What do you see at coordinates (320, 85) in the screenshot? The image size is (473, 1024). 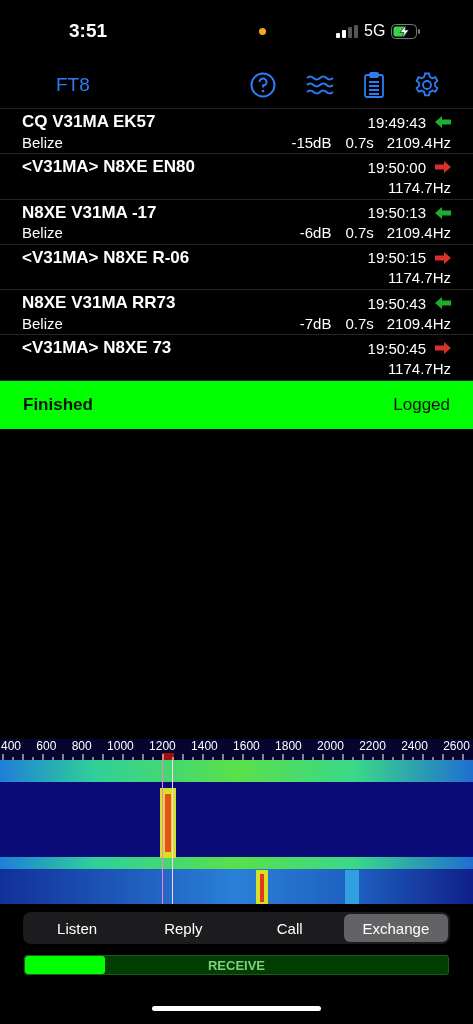 I see `waves-icon` at bounding box center [320, 85].